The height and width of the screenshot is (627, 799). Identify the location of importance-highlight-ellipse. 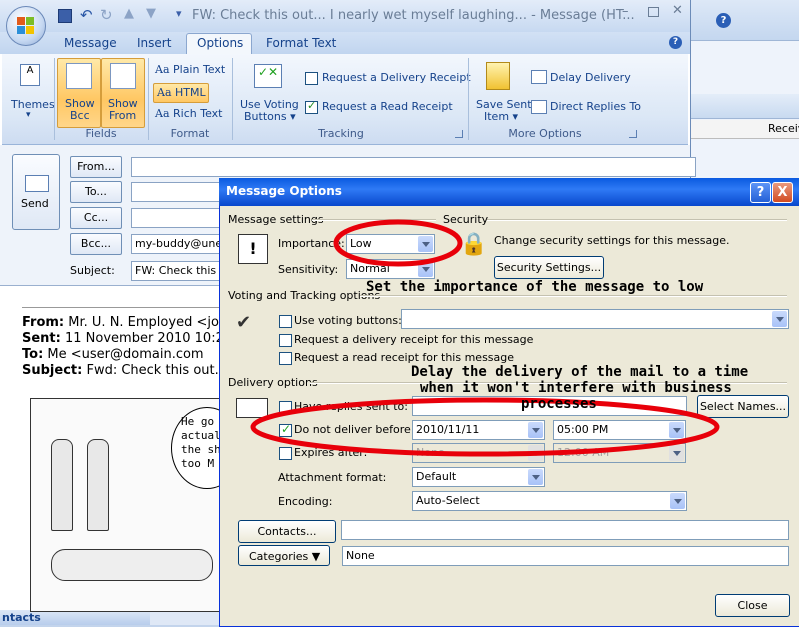
(398, 243).